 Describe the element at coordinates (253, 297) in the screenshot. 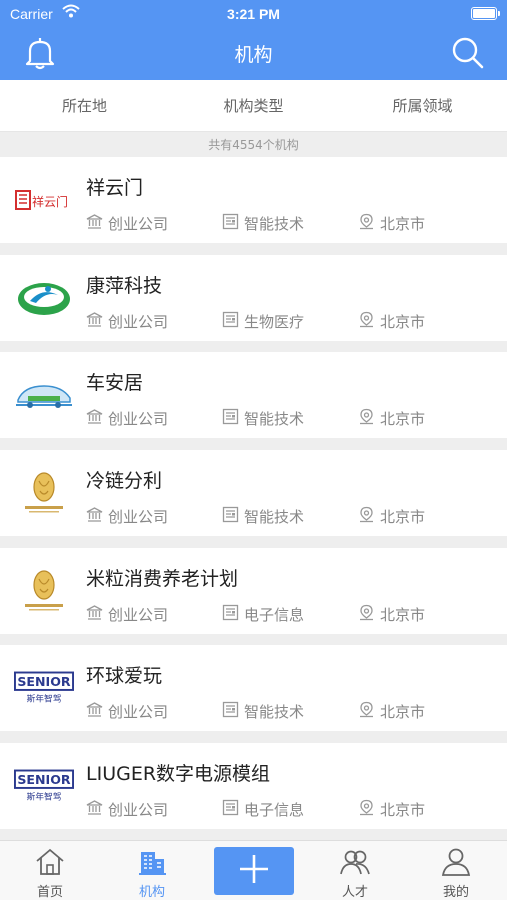

I see `list-item: 康萍科技 创业公司 生物医疗 北京市` at that location.